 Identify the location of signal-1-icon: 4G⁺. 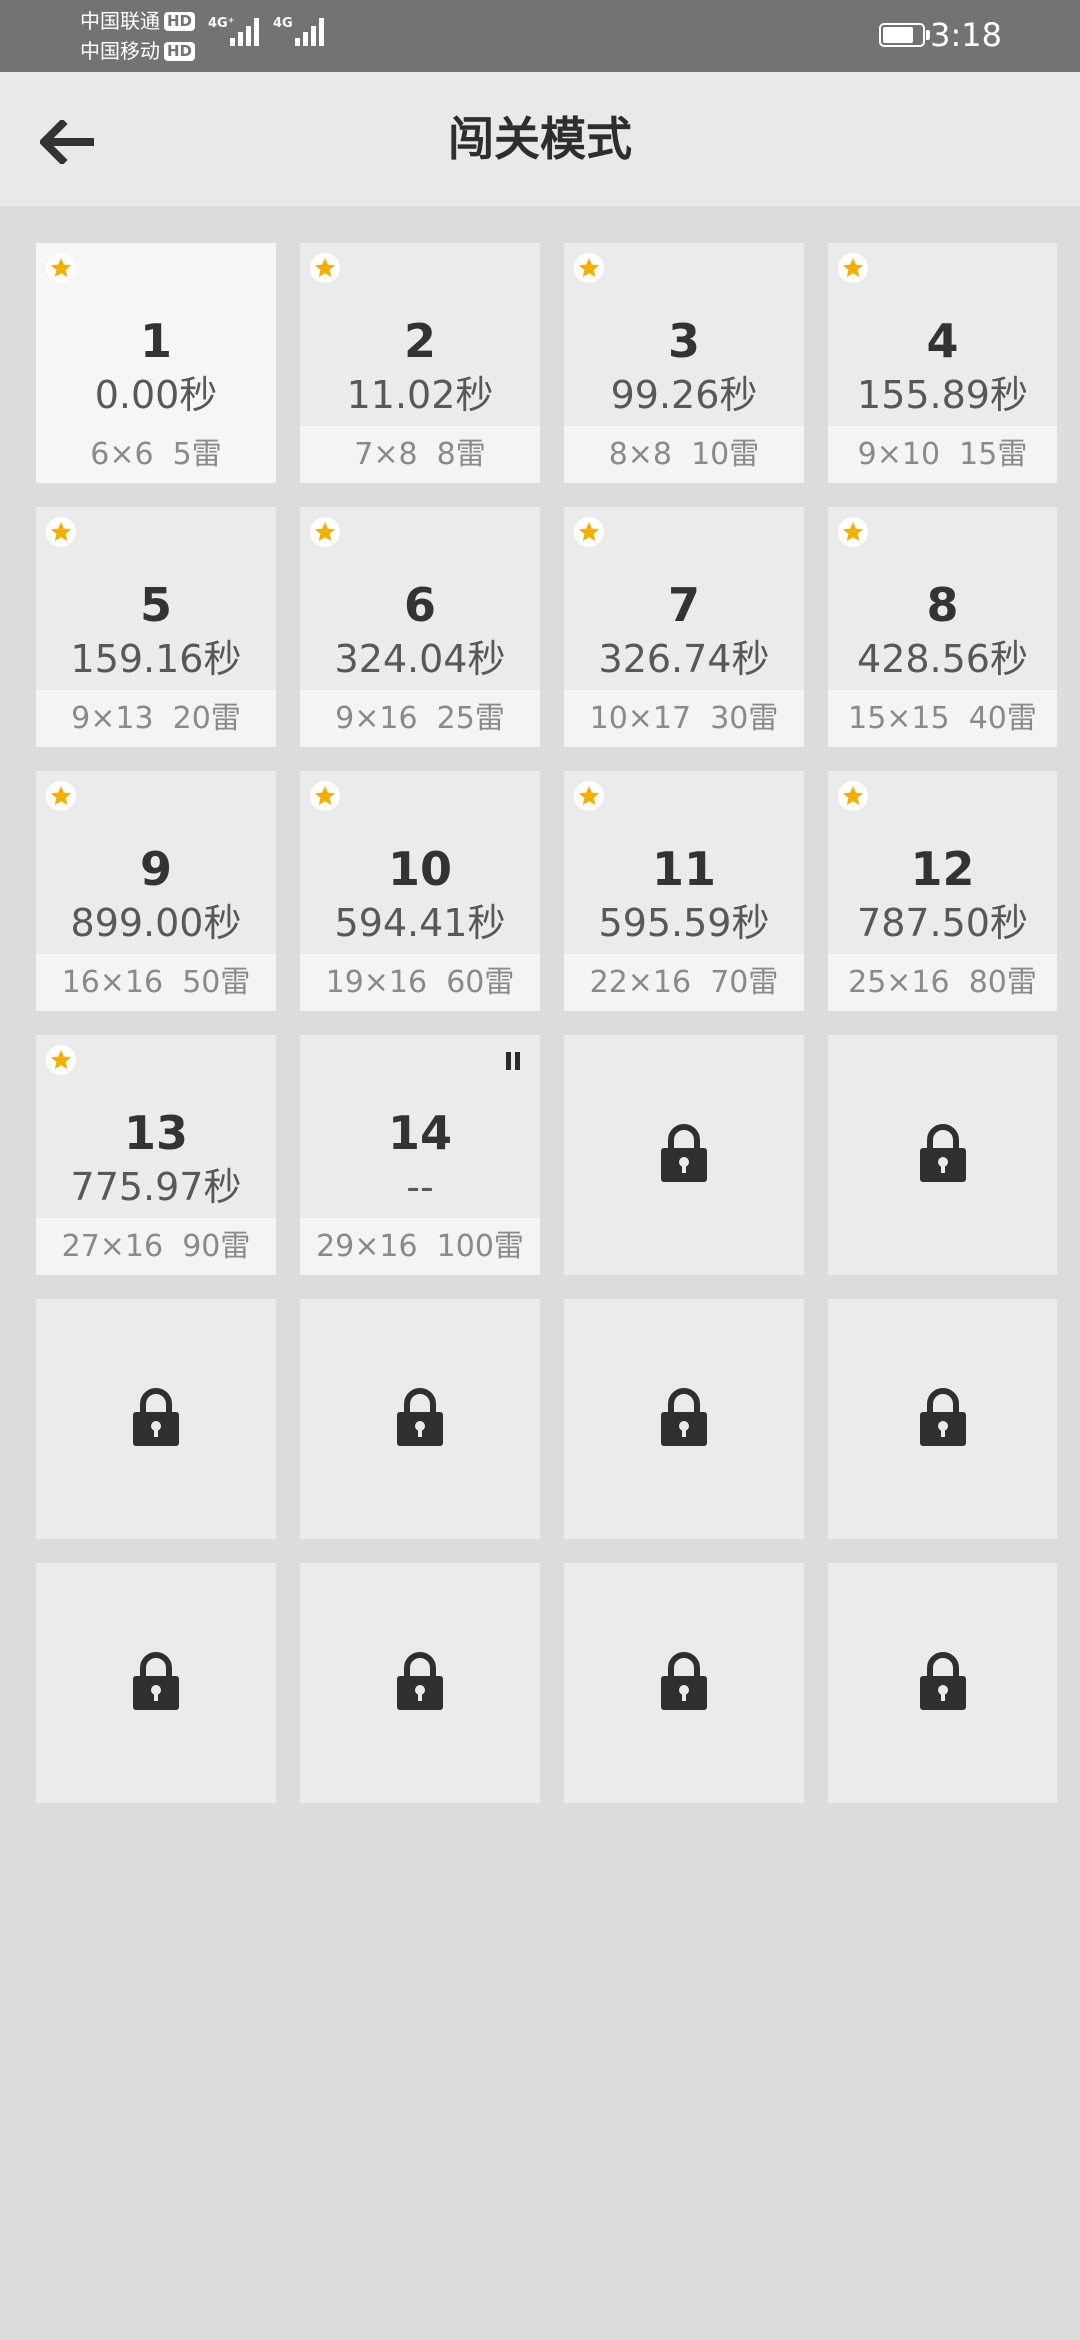
(233, 31).